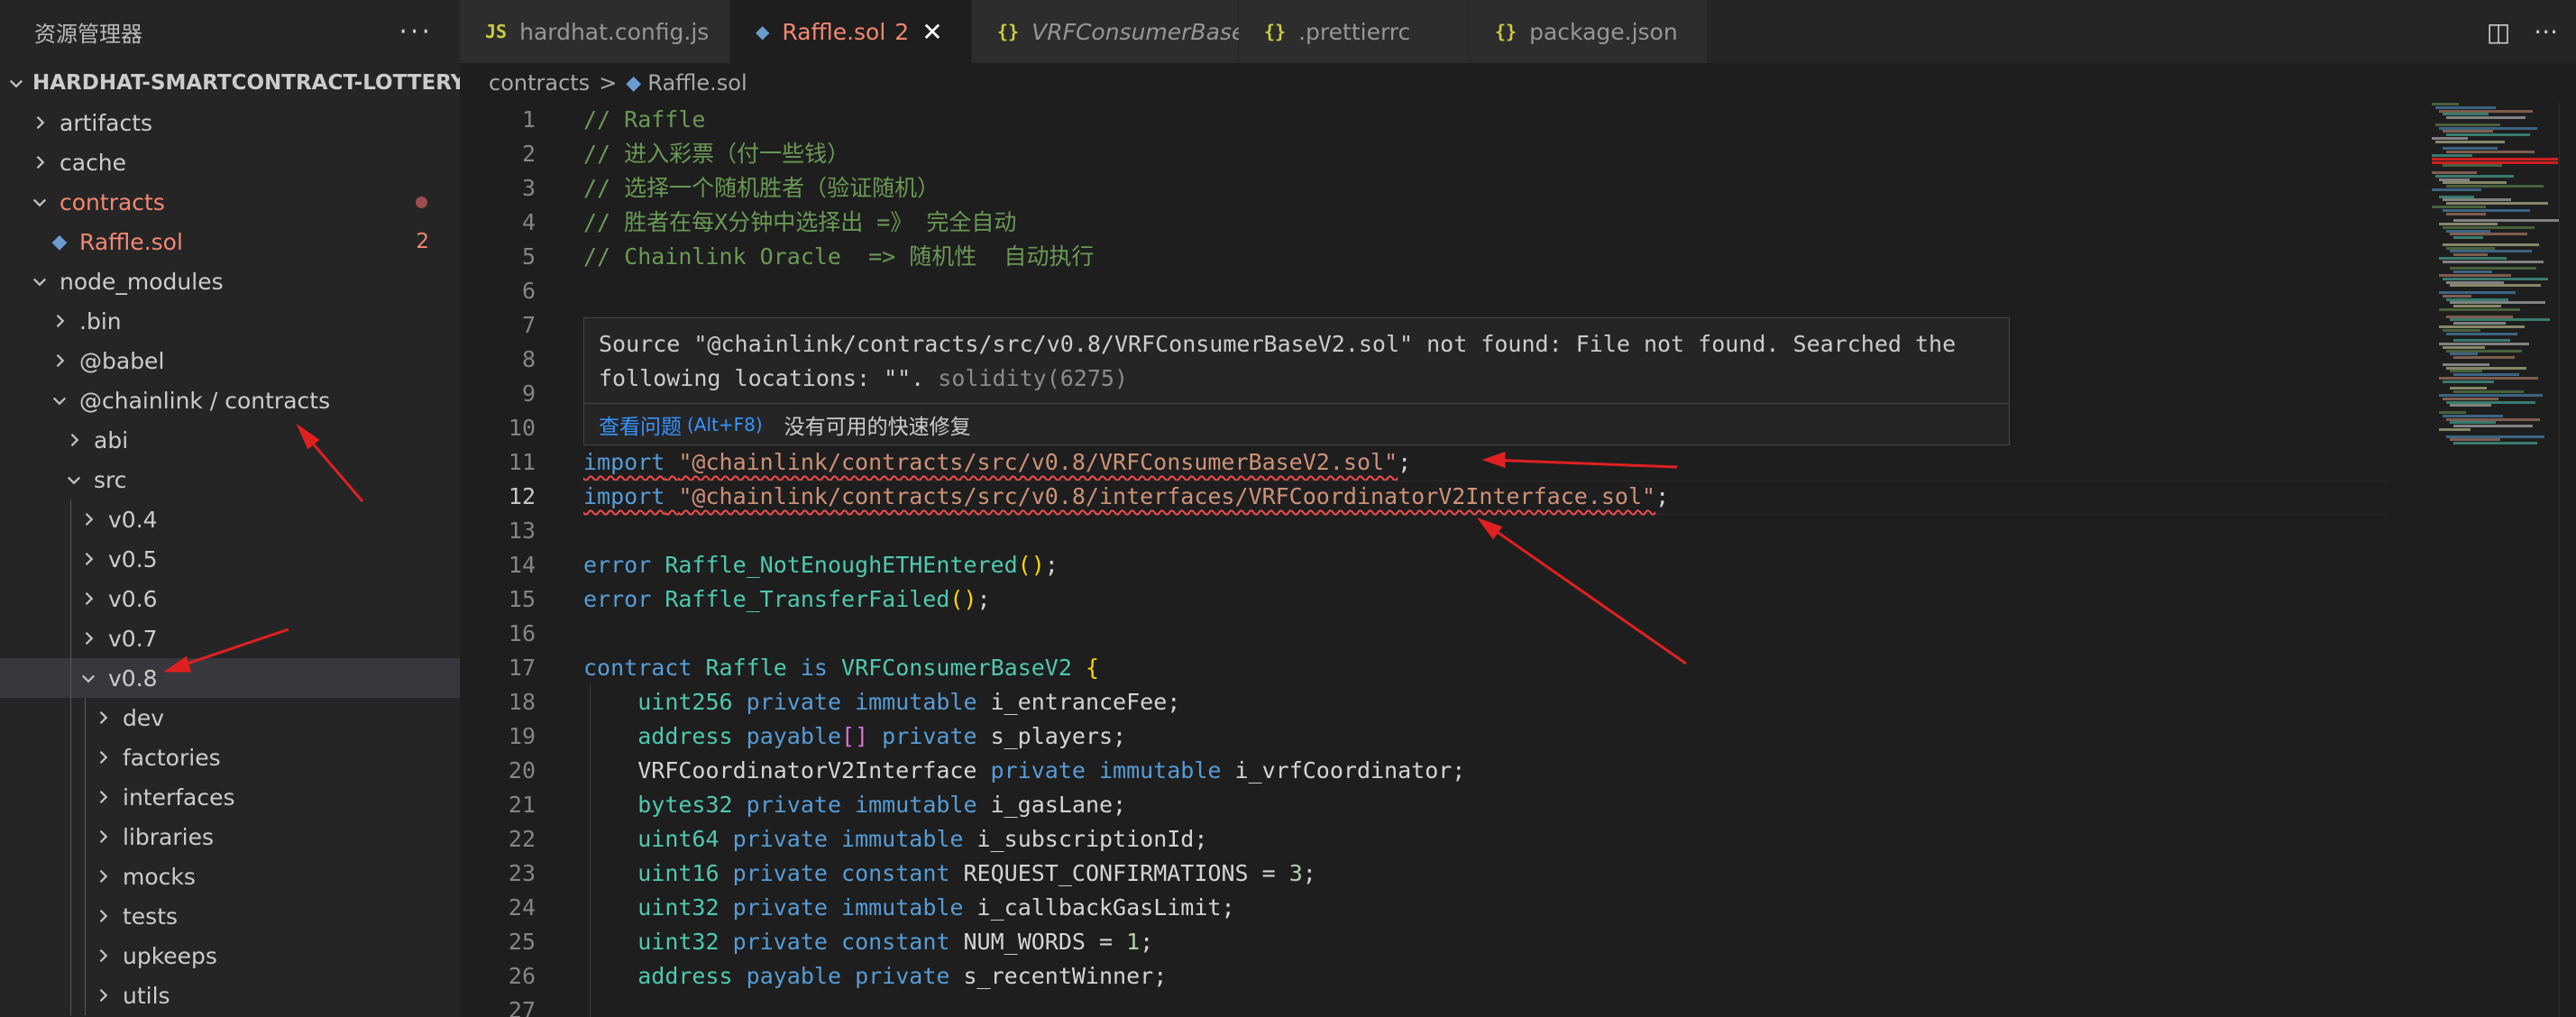 This screenshot has height=1017, width=2576. I want to click on tab-raffle-sol: ◆ Raffle.sol 2 ✕, so click(851, 31).